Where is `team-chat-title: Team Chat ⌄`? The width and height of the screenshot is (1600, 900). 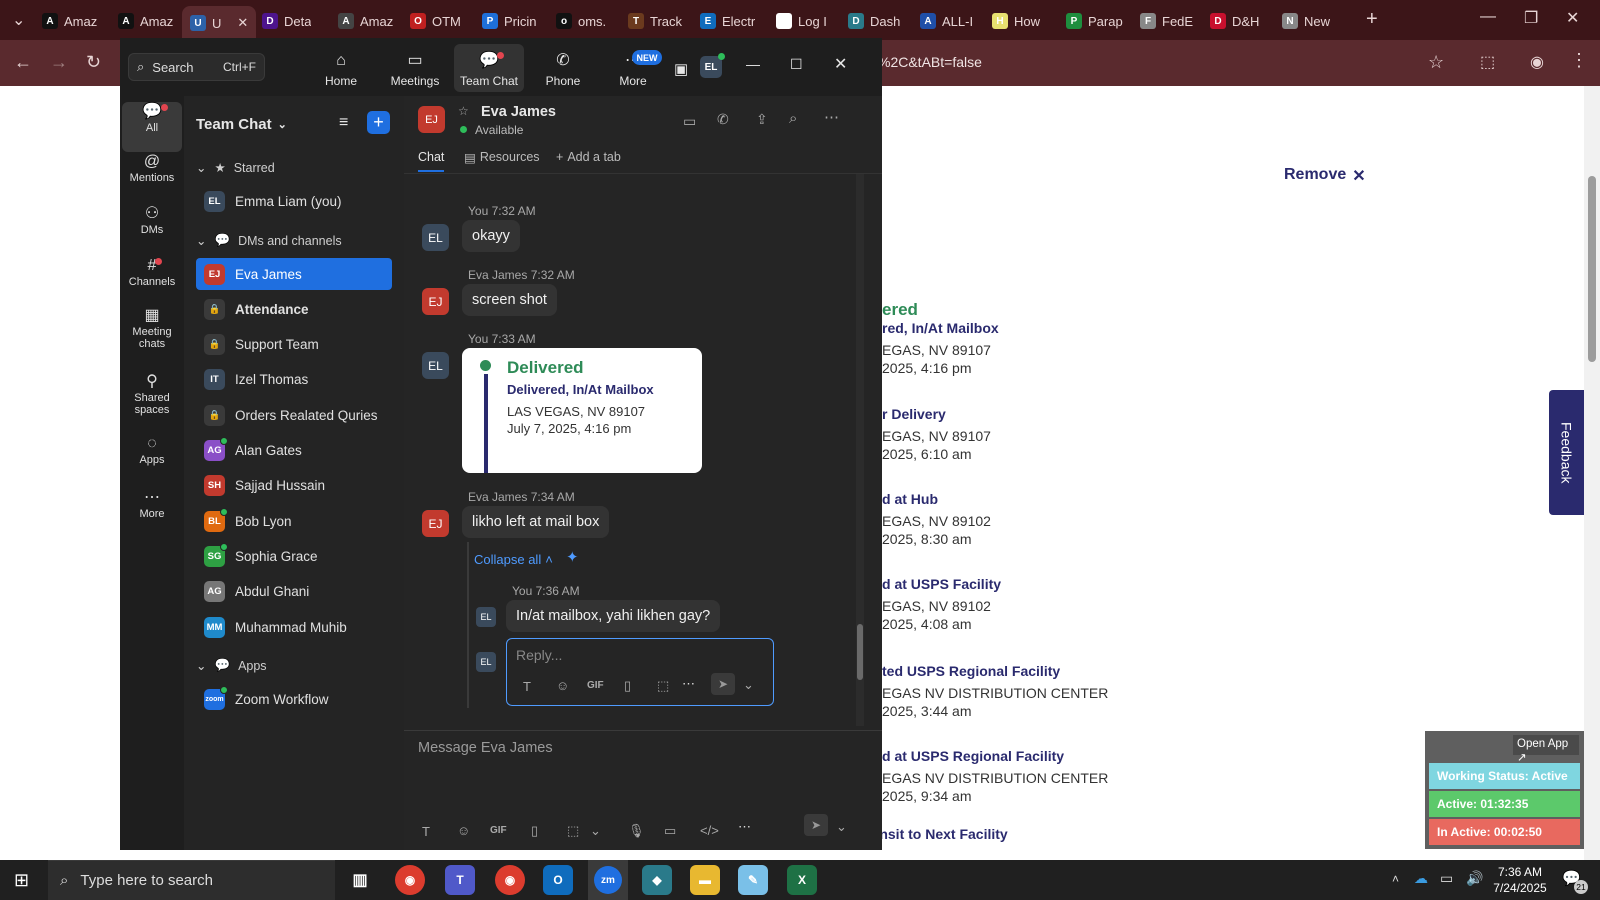
team-chat-title: Team Chat ⌄ is located at coordinates (241, 124).